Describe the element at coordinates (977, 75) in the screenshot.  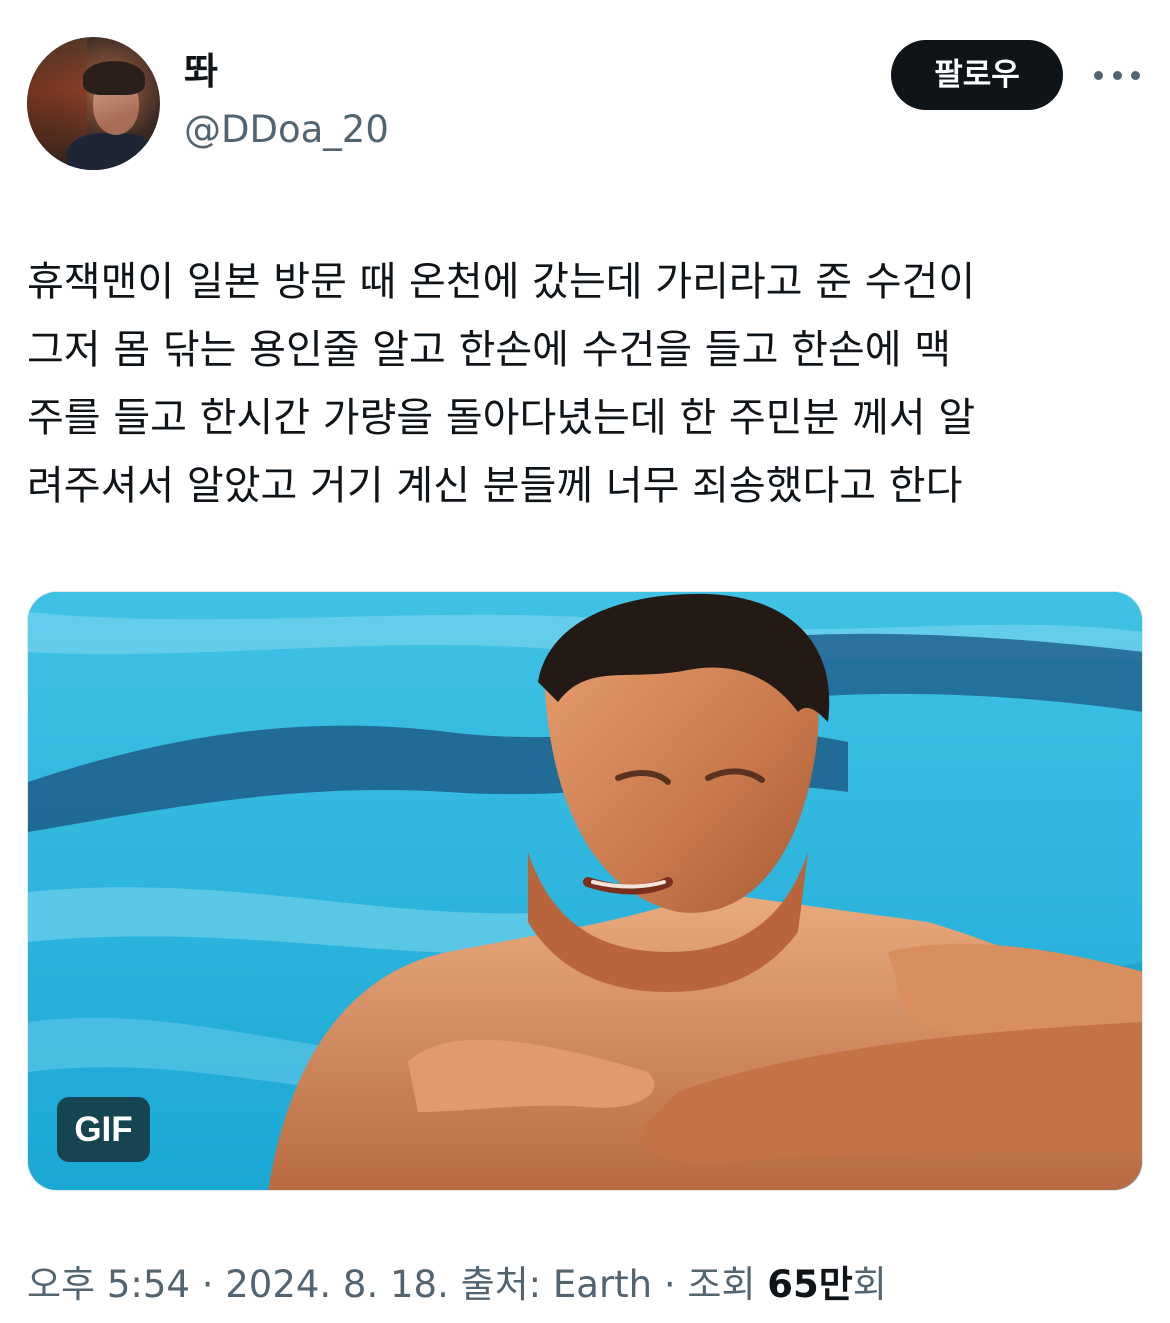
I see `follow-button: 팔로우` at that location.